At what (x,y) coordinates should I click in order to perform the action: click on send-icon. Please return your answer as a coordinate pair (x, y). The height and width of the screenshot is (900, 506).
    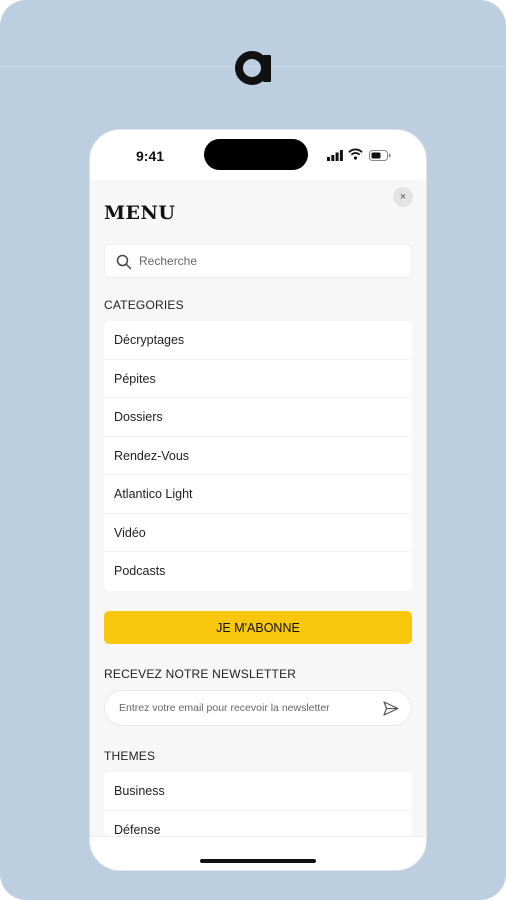
    Looking at the image, I should click on (391, 708).